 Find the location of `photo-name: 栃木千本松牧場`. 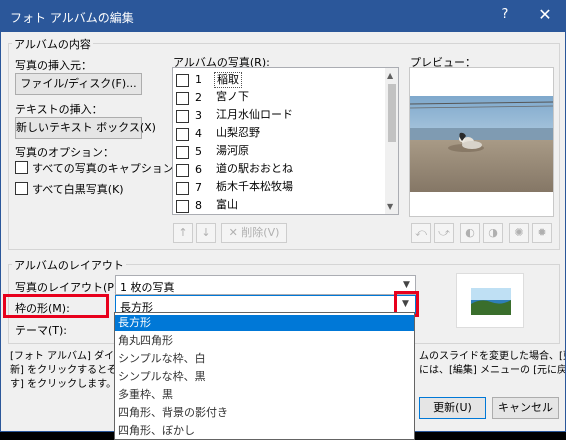

photo-name: 栃木千本松牧場 is located at coordinates (254, 186).